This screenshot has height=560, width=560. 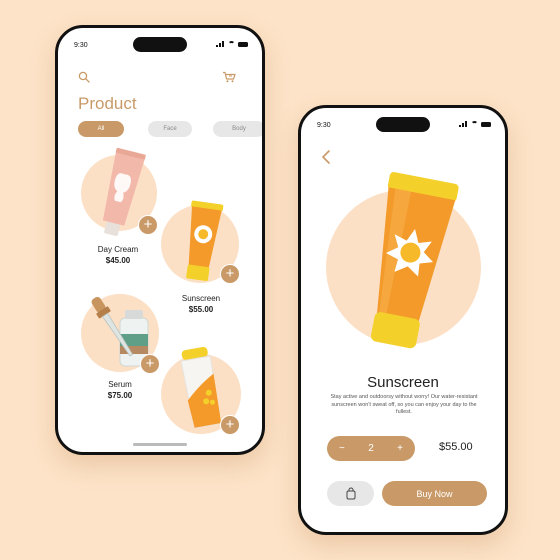 I want to click on buy-now-button: Buy Now, so click(x=434, y=493).